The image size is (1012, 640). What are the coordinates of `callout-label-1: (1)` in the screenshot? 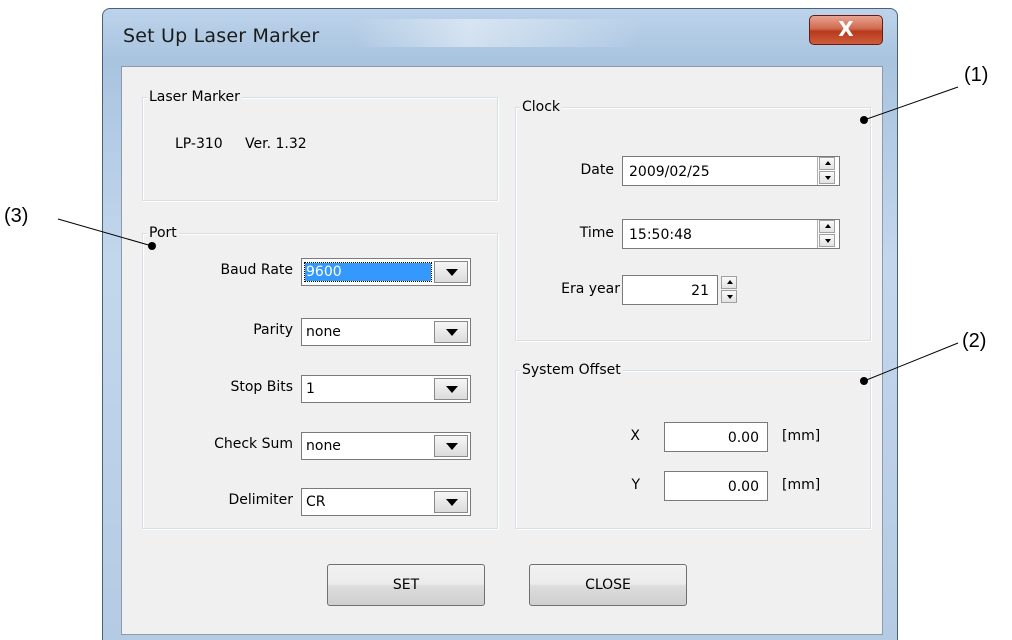 It's located at (976, 75).